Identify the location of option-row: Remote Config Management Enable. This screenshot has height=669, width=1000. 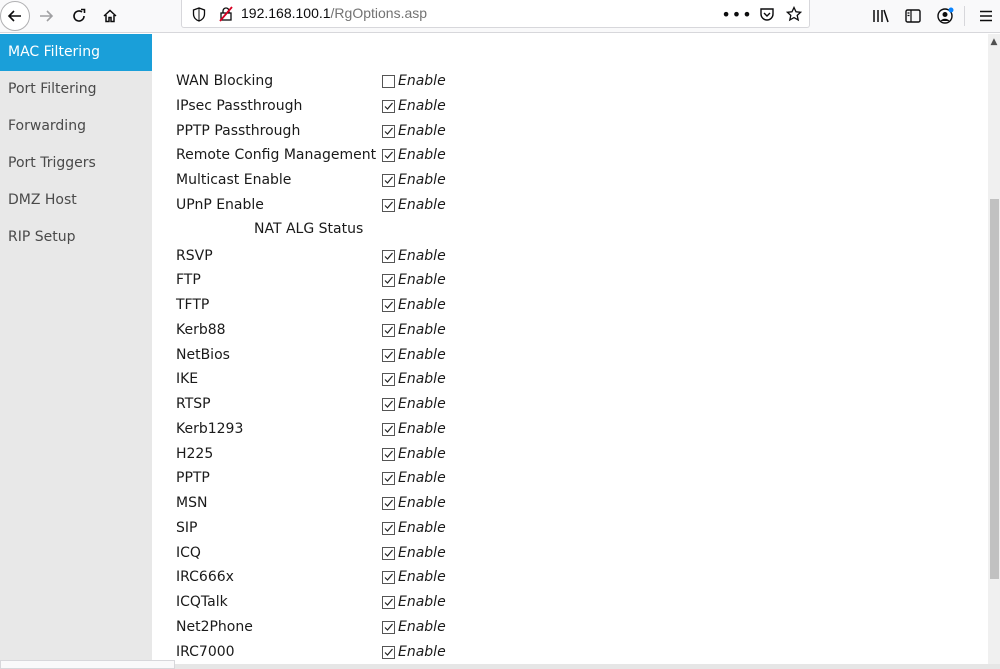
(376, 156).